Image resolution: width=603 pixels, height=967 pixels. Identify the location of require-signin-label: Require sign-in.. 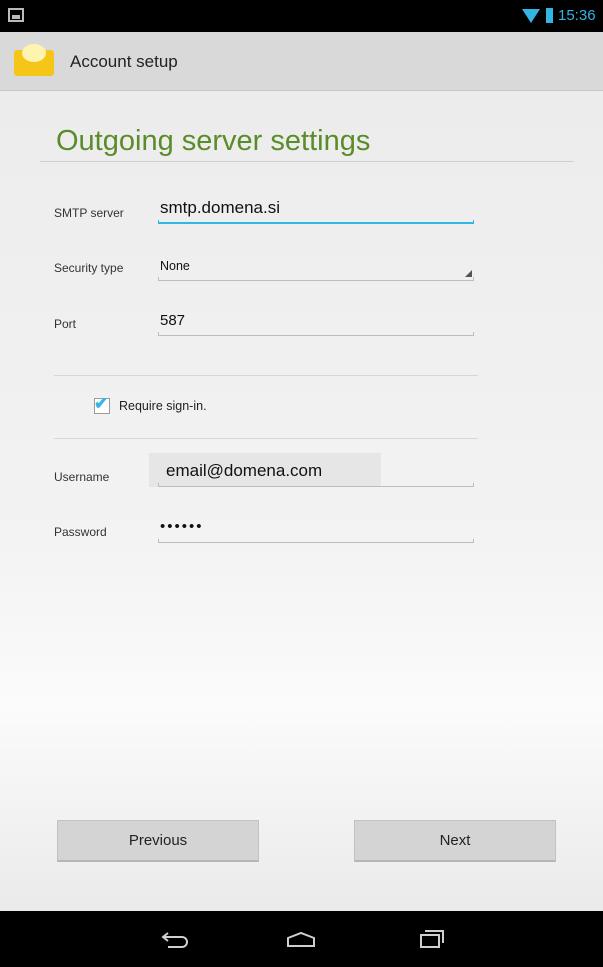
(163, 406).